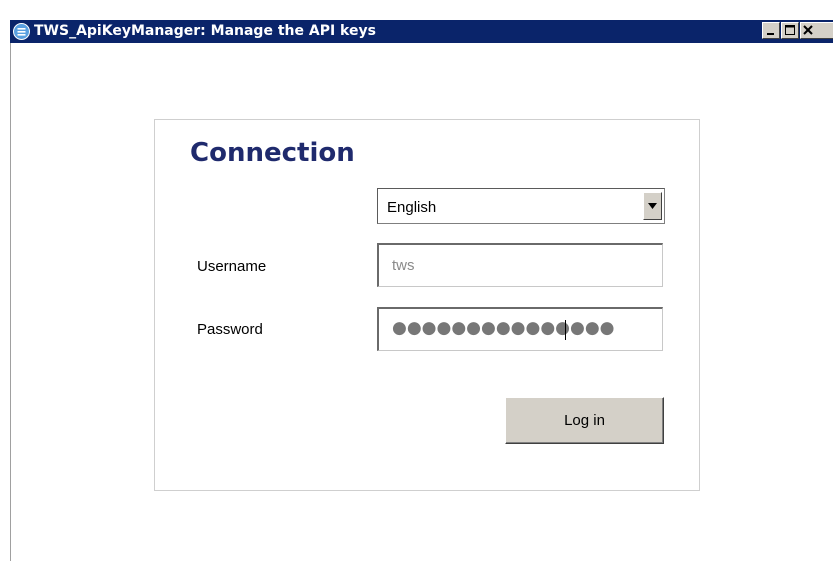 This screenshot has width=833, height=561. Describe the element at coordinates (232, 266) in the screenshot. I see `username-label: Username` at that location.